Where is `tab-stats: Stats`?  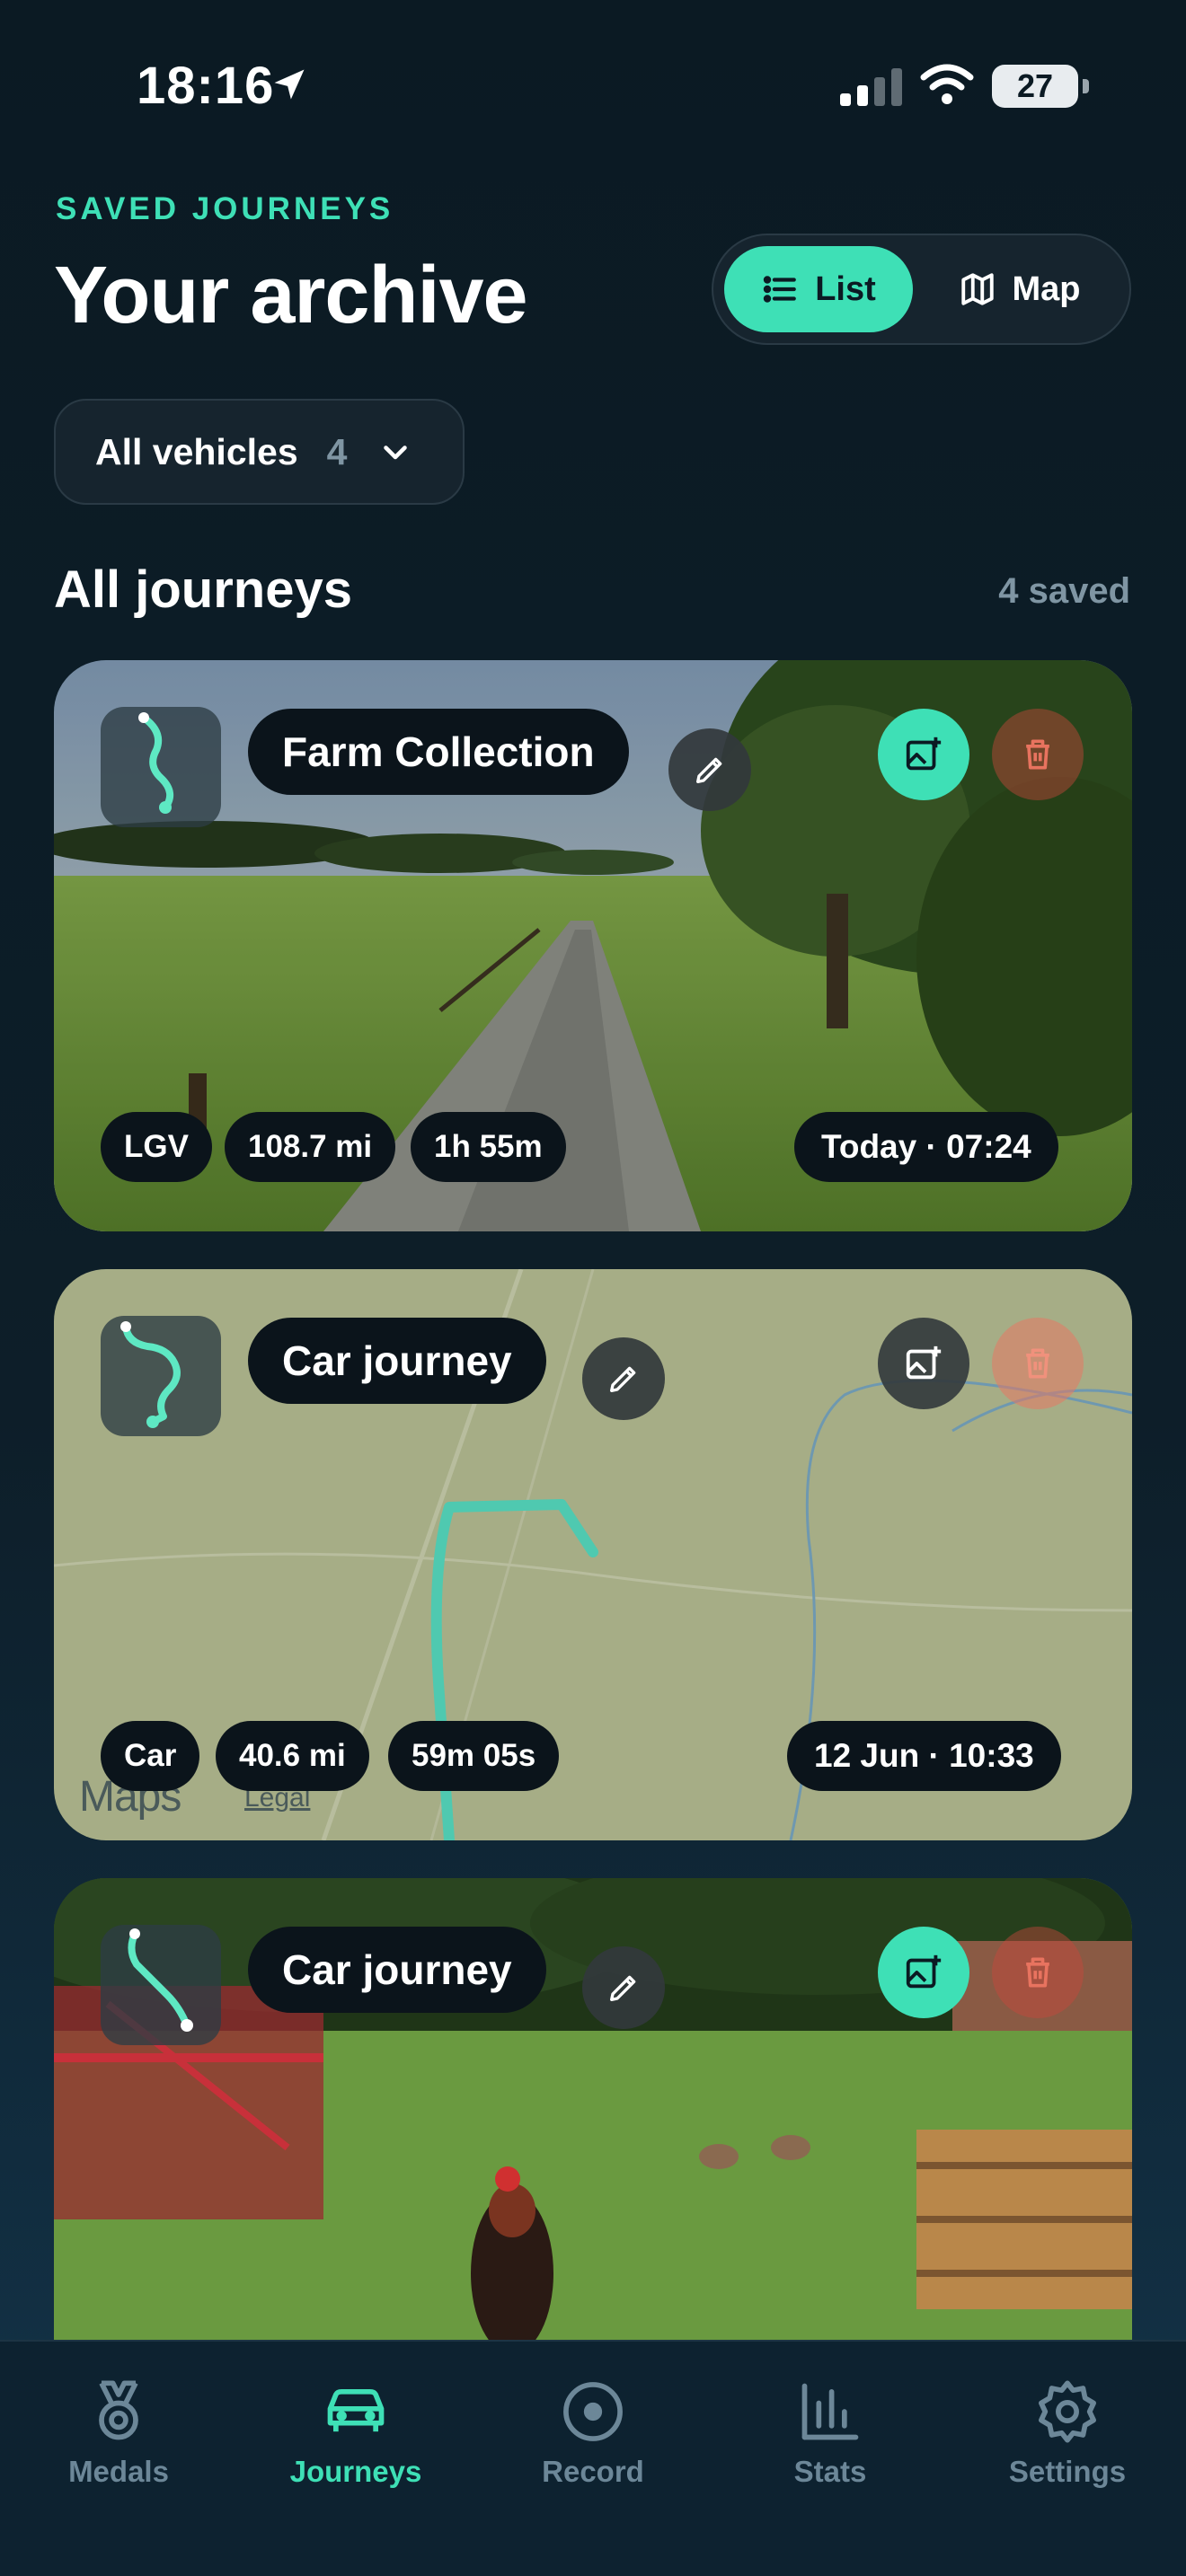 tab-stats: Stats is located at coordinates (830, 2436).